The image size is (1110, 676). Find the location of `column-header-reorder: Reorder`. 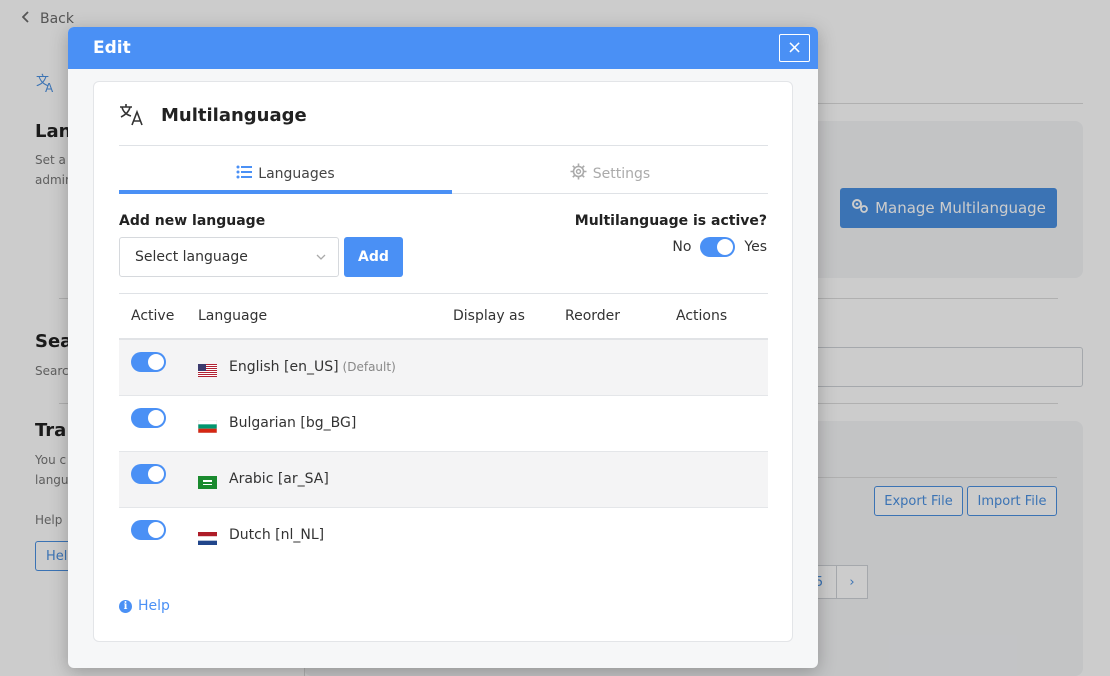

column-header-reorder: Reorder is located at coordinates (593, 316).